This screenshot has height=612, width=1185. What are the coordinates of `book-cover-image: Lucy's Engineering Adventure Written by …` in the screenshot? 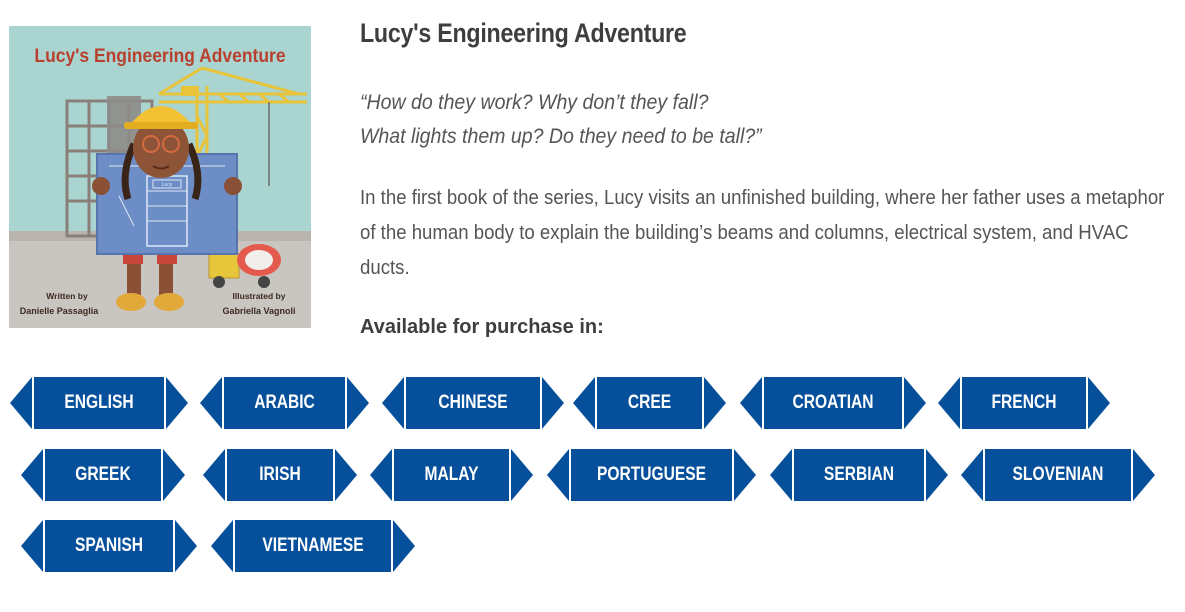 It's located at (160, 177).